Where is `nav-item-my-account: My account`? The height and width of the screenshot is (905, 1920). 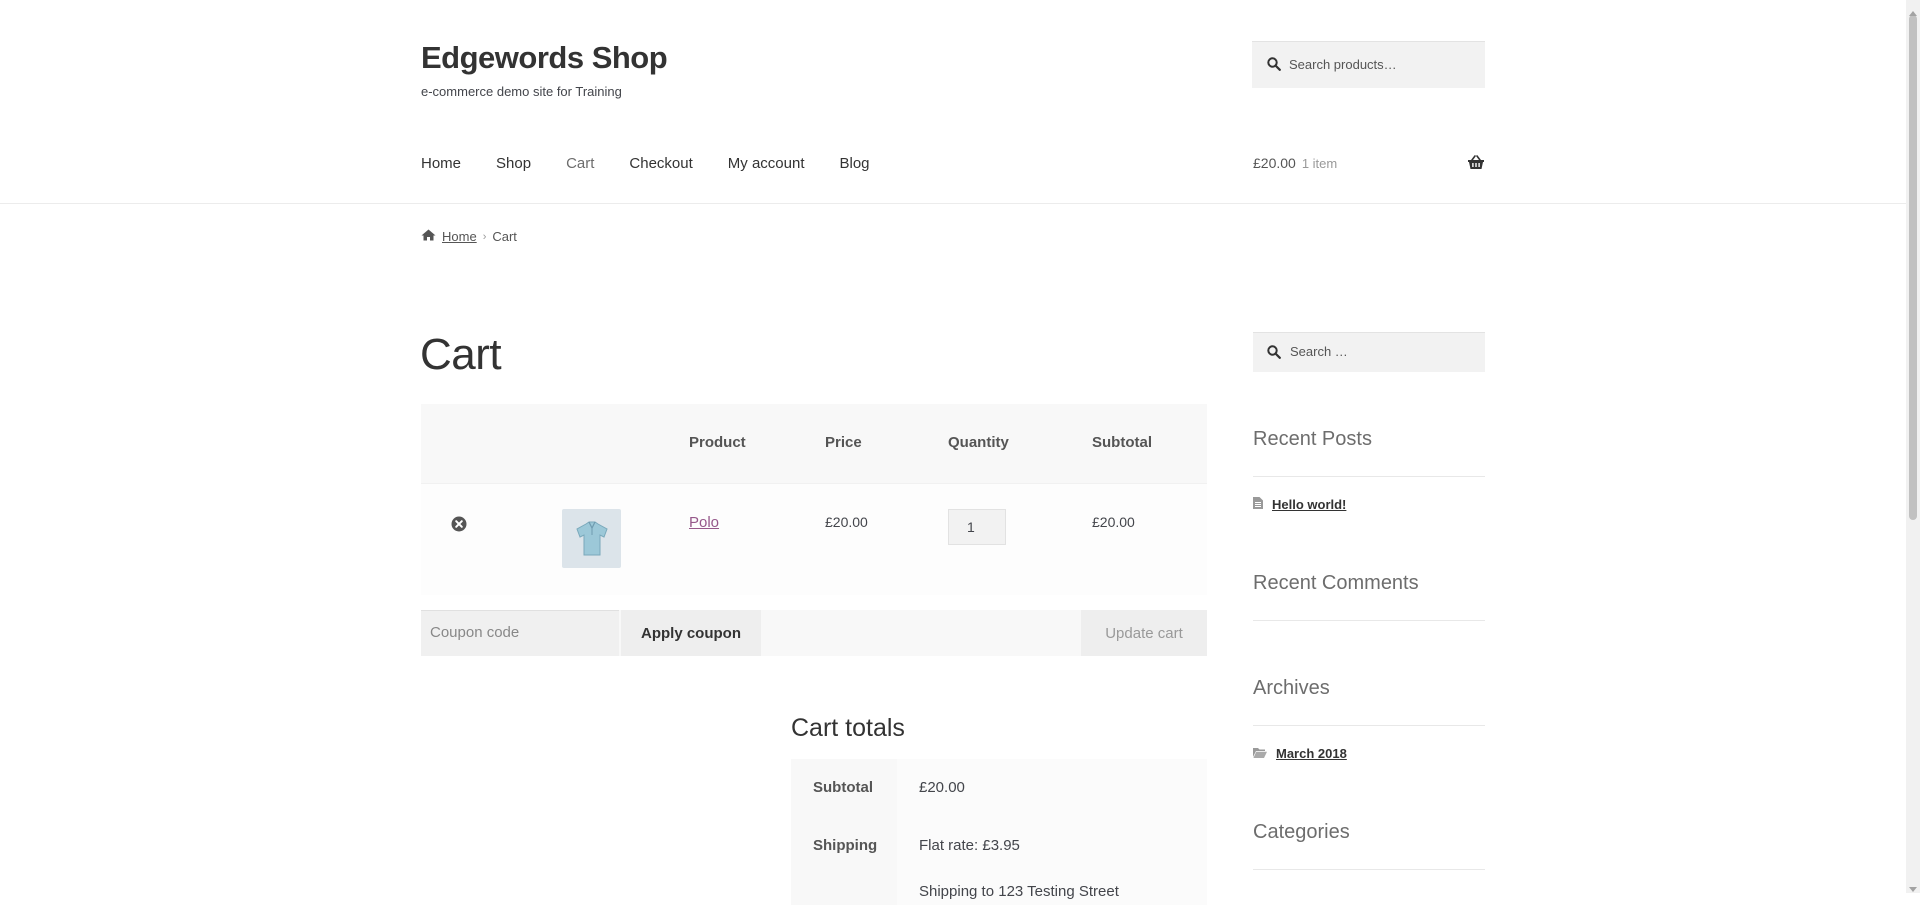 nav-item-my-account: My account is located at coordinates (766, 163).